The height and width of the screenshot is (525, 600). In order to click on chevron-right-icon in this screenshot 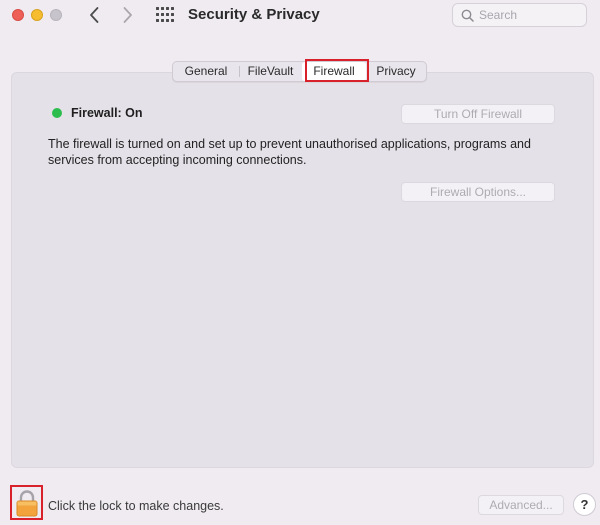, I will do `click(127, 15)`.